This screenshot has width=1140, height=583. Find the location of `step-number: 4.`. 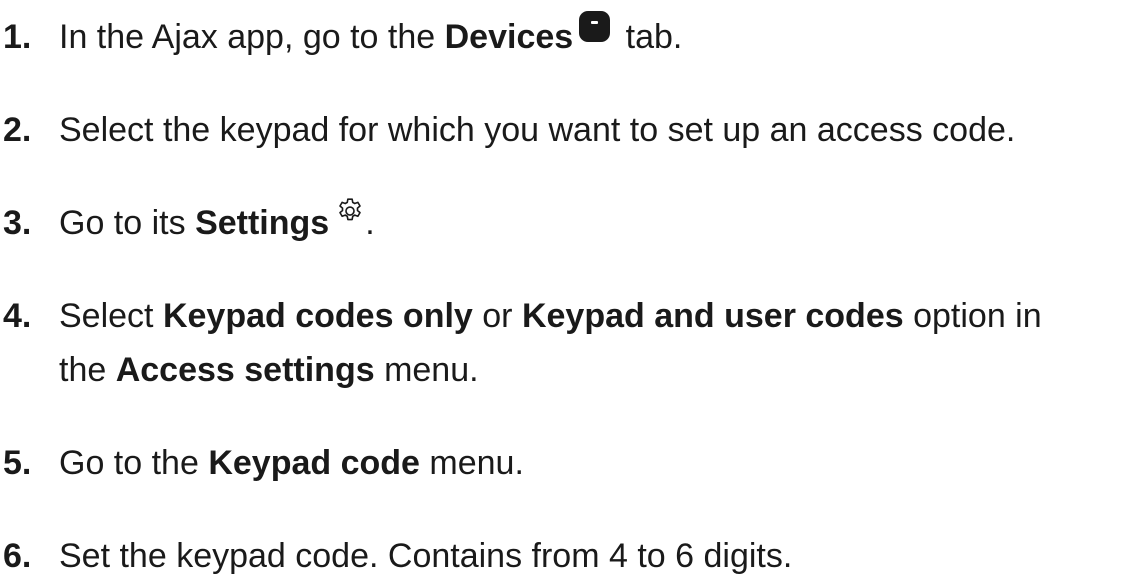

step-number: 4. is located at coordinates (17, 316).